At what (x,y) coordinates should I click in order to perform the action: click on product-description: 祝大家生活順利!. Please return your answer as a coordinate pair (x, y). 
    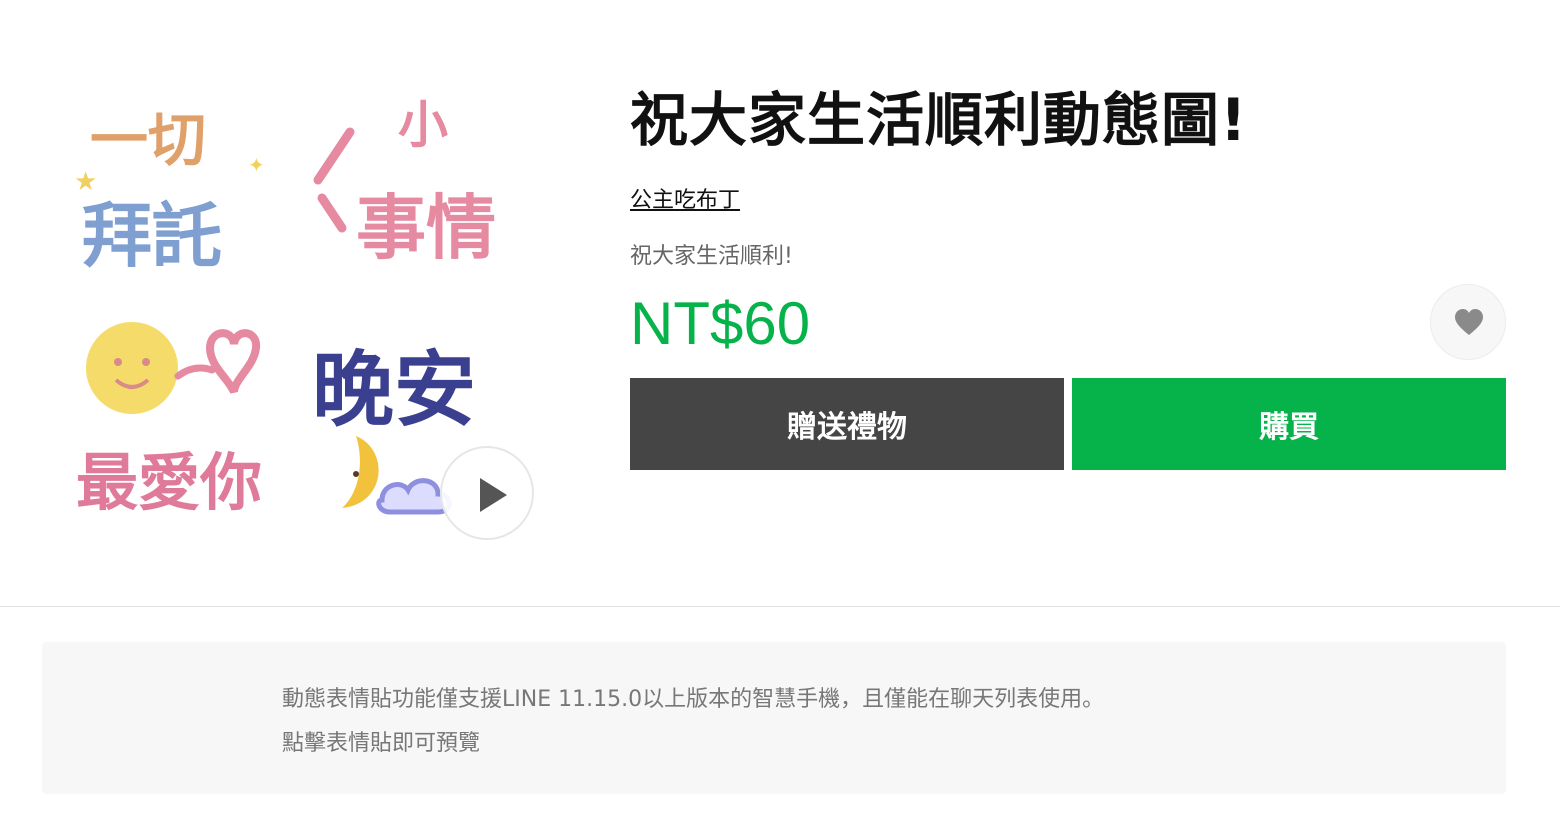
    Looking at the image, I should click on (711, 256).